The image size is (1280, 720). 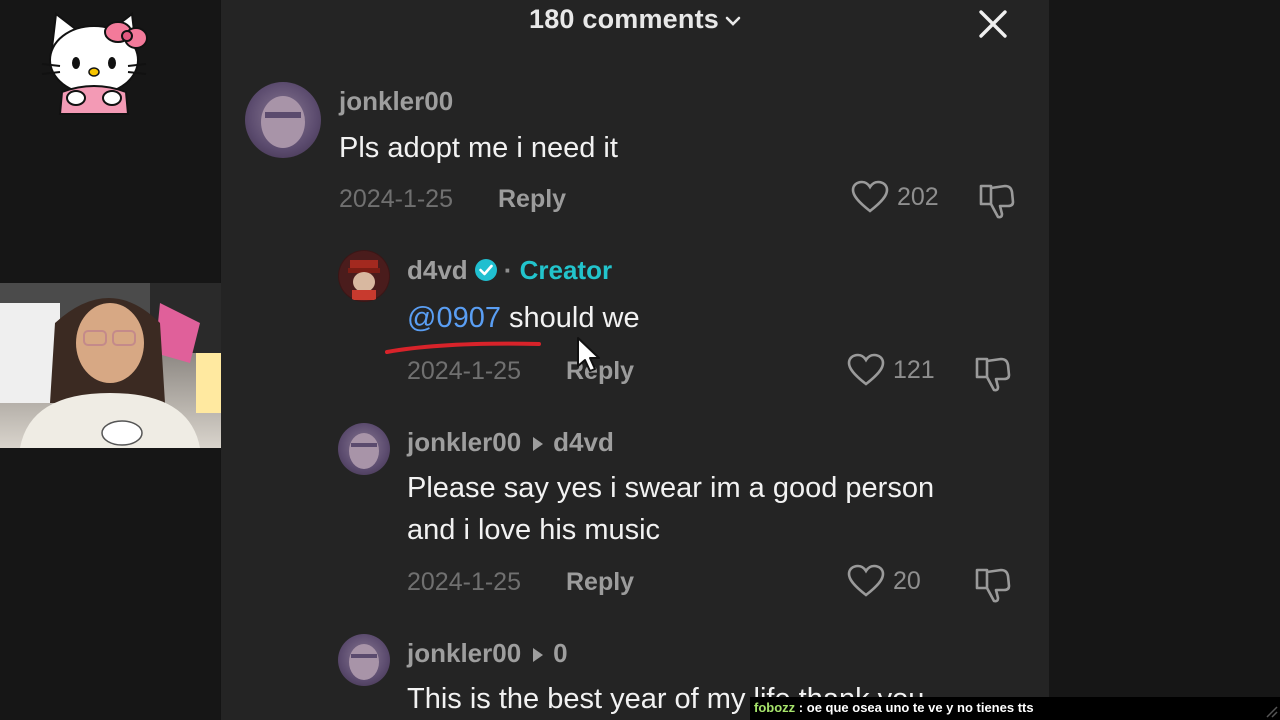 I want to click on reply-to-username: 0, so click(x=560, y=653).